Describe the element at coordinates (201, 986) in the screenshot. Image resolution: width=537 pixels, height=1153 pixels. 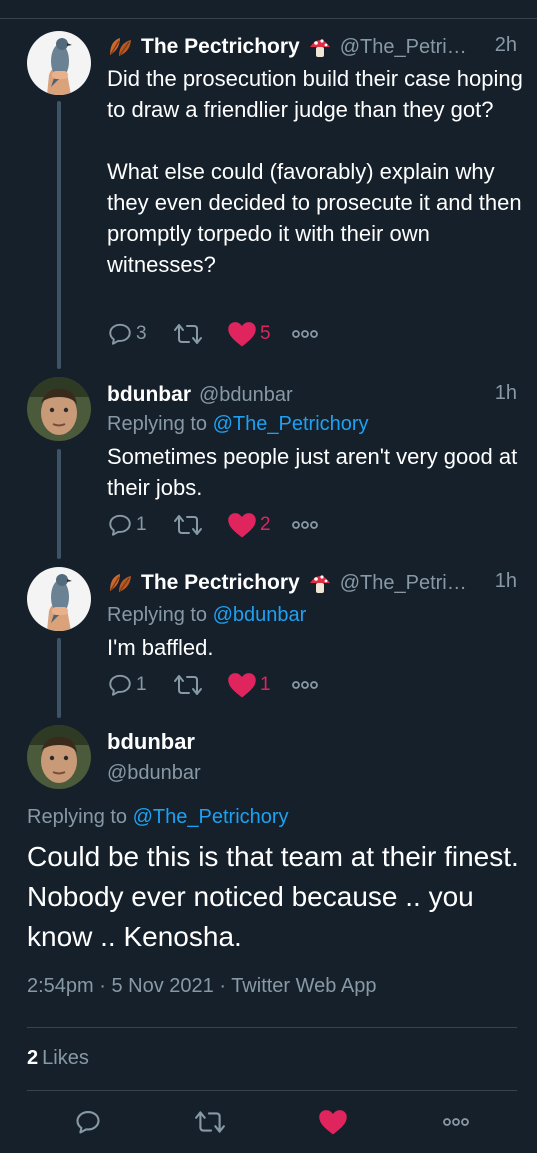
I see `tweet-meta: 2:54pm · 5 Nov 2021 · Twitter Web App` at that location.